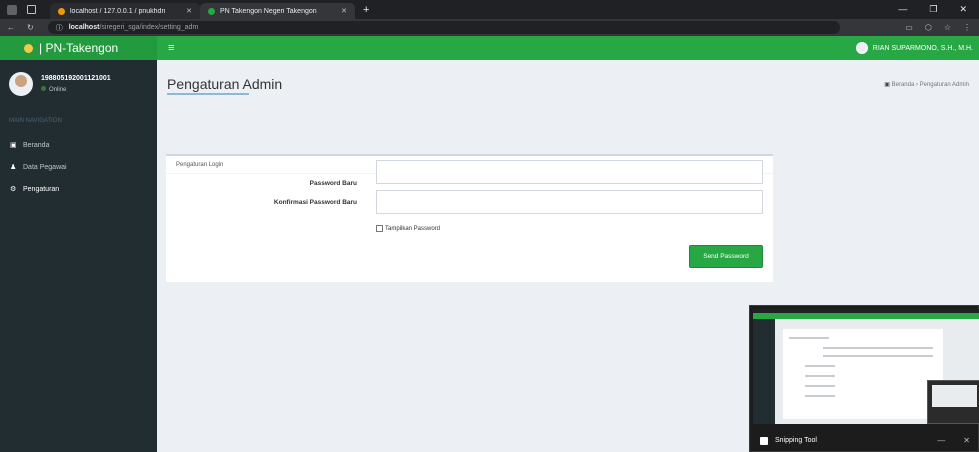 Image resolution: width=979 pixels, height=452 pixels. Describe the element at coordinates (21, 84) in the screenshot. I see `user-avatar` at that location.